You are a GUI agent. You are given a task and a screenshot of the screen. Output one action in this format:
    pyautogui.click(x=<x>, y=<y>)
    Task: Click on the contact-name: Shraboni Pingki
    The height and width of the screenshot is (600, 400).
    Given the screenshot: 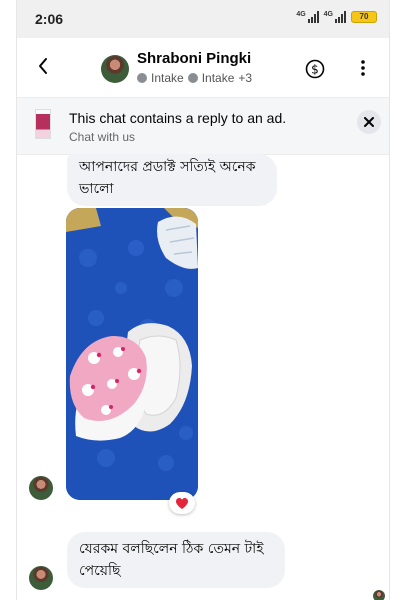 What is the action you would take?
    pyautogui.click(x=194, y=58)
    